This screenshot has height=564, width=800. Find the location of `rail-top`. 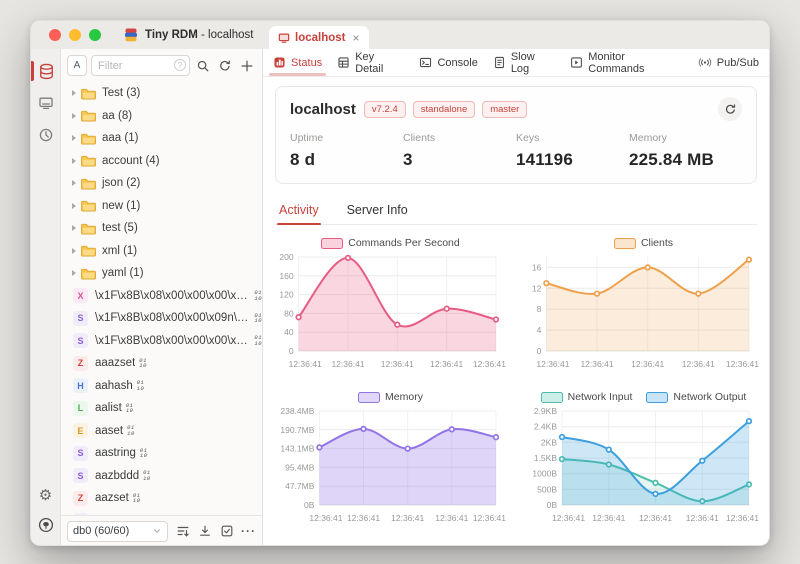

rail-top is located at coordinates (45, 105).